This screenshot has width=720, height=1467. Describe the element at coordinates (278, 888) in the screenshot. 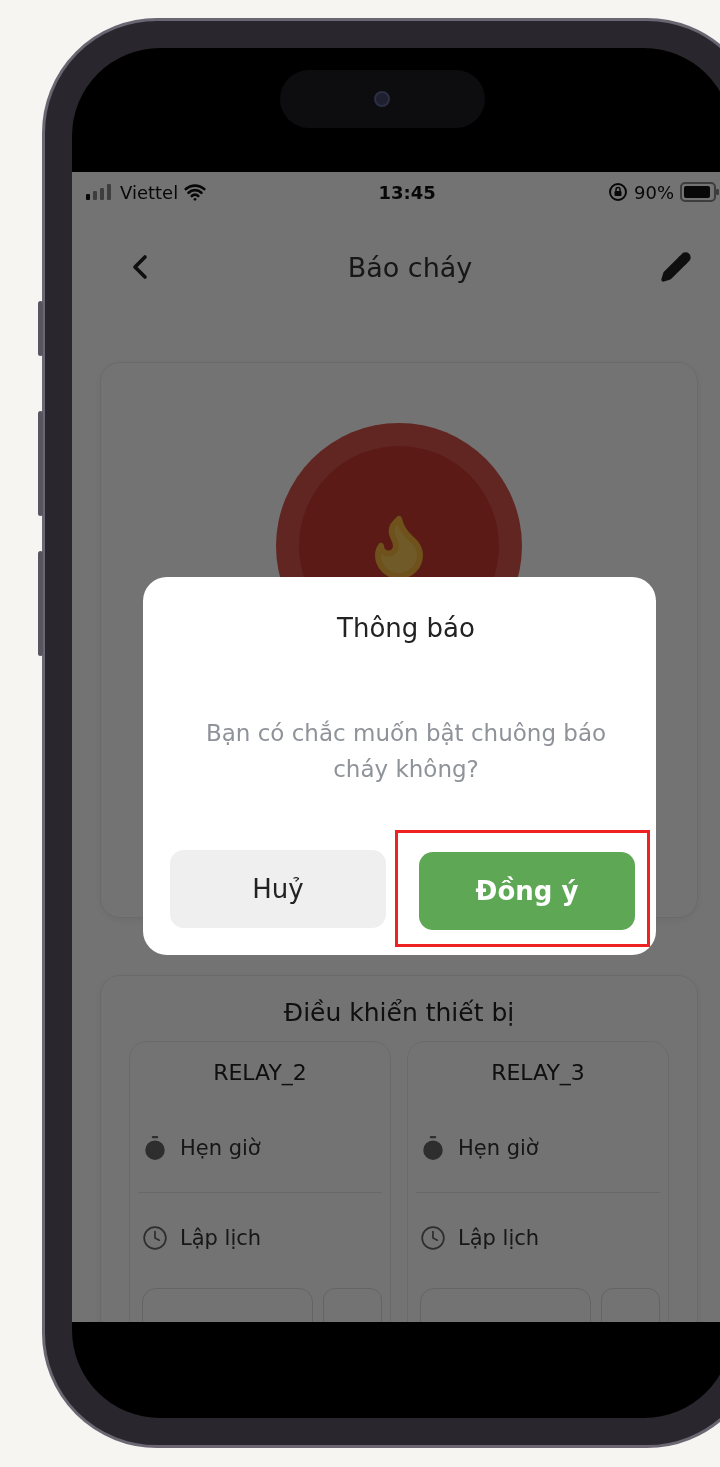

I see `cancel-button: Huỷ` at that location.